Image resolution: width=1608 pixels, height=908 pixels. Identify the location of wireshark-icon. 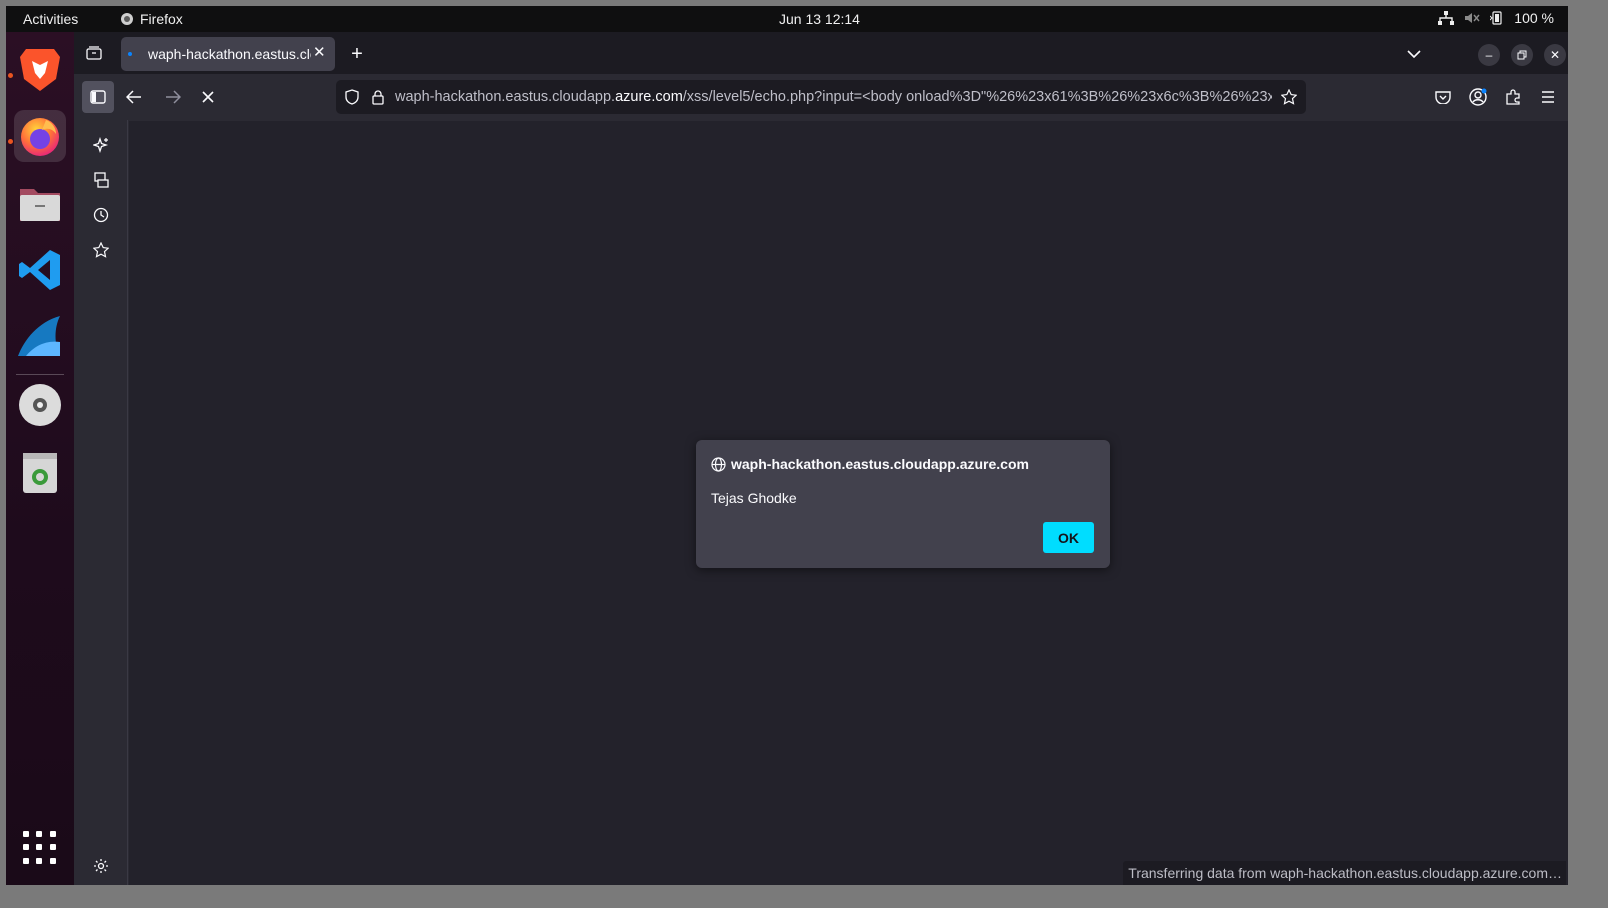
(40, 337).